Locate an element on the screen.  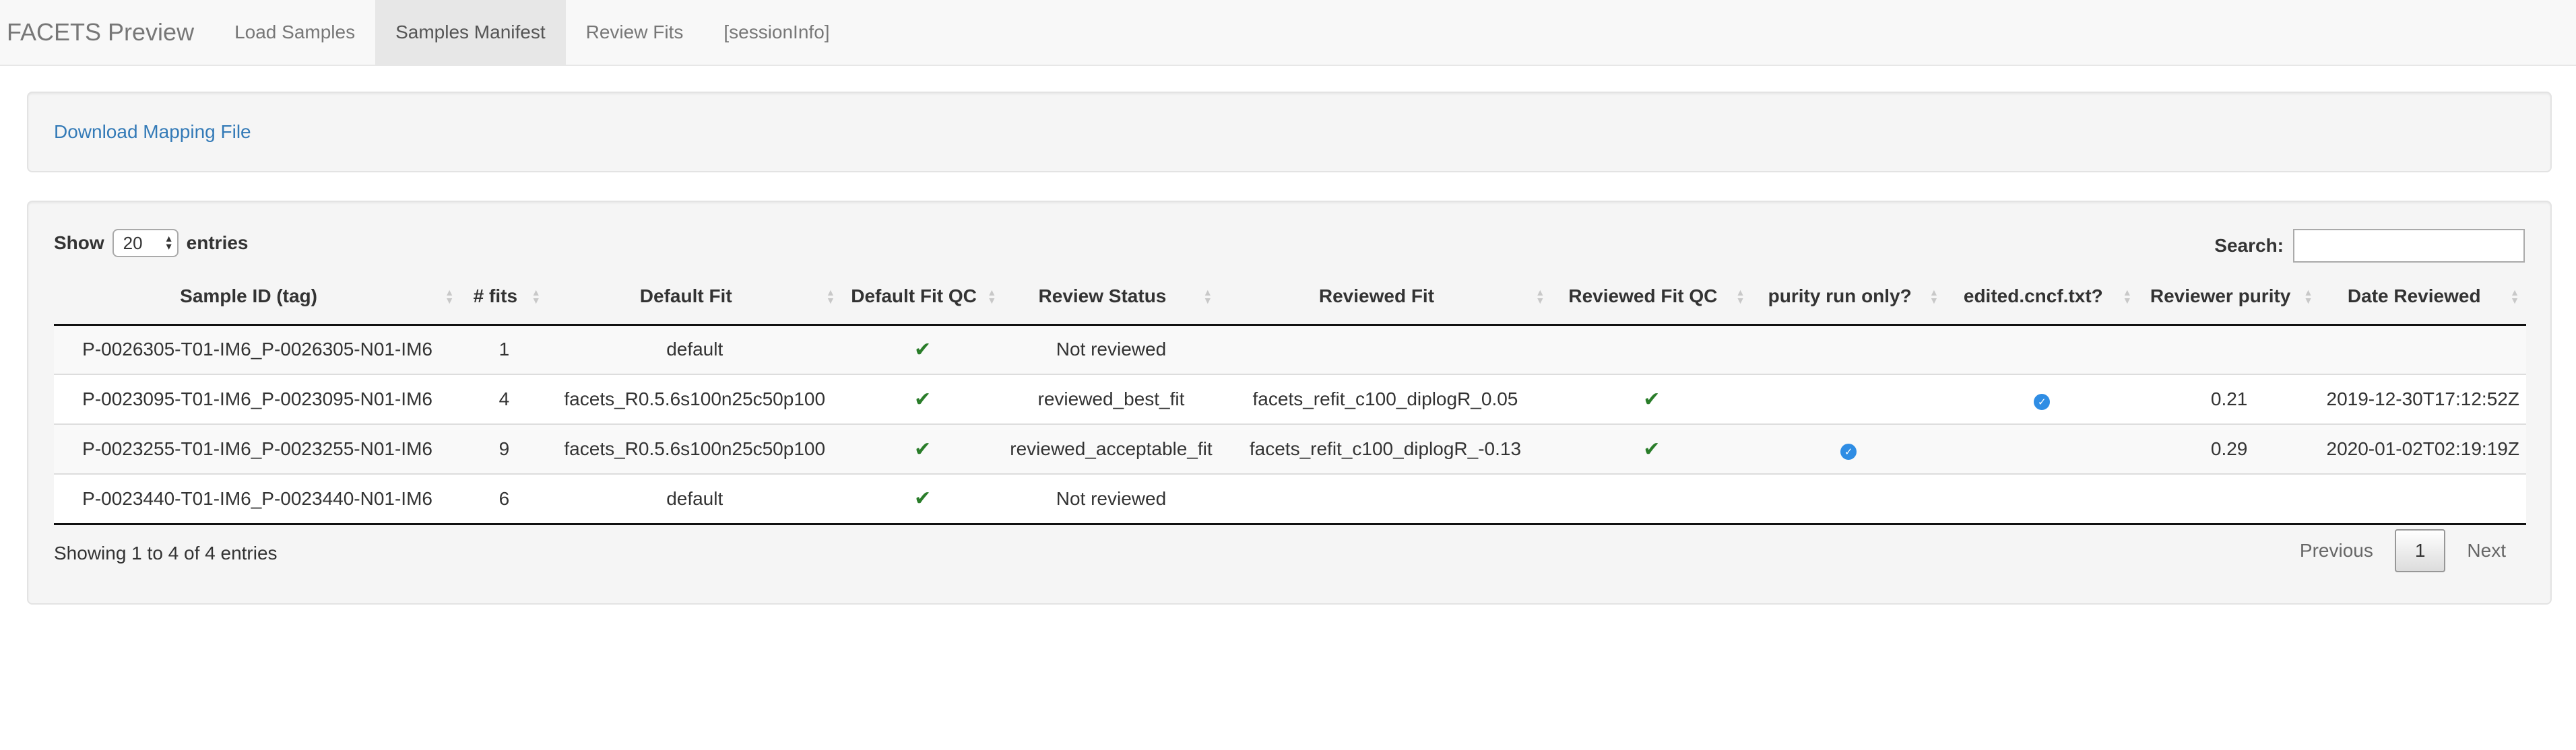
cell-reviewer-purity: 0.21 is located at coordinates (2229, 399).